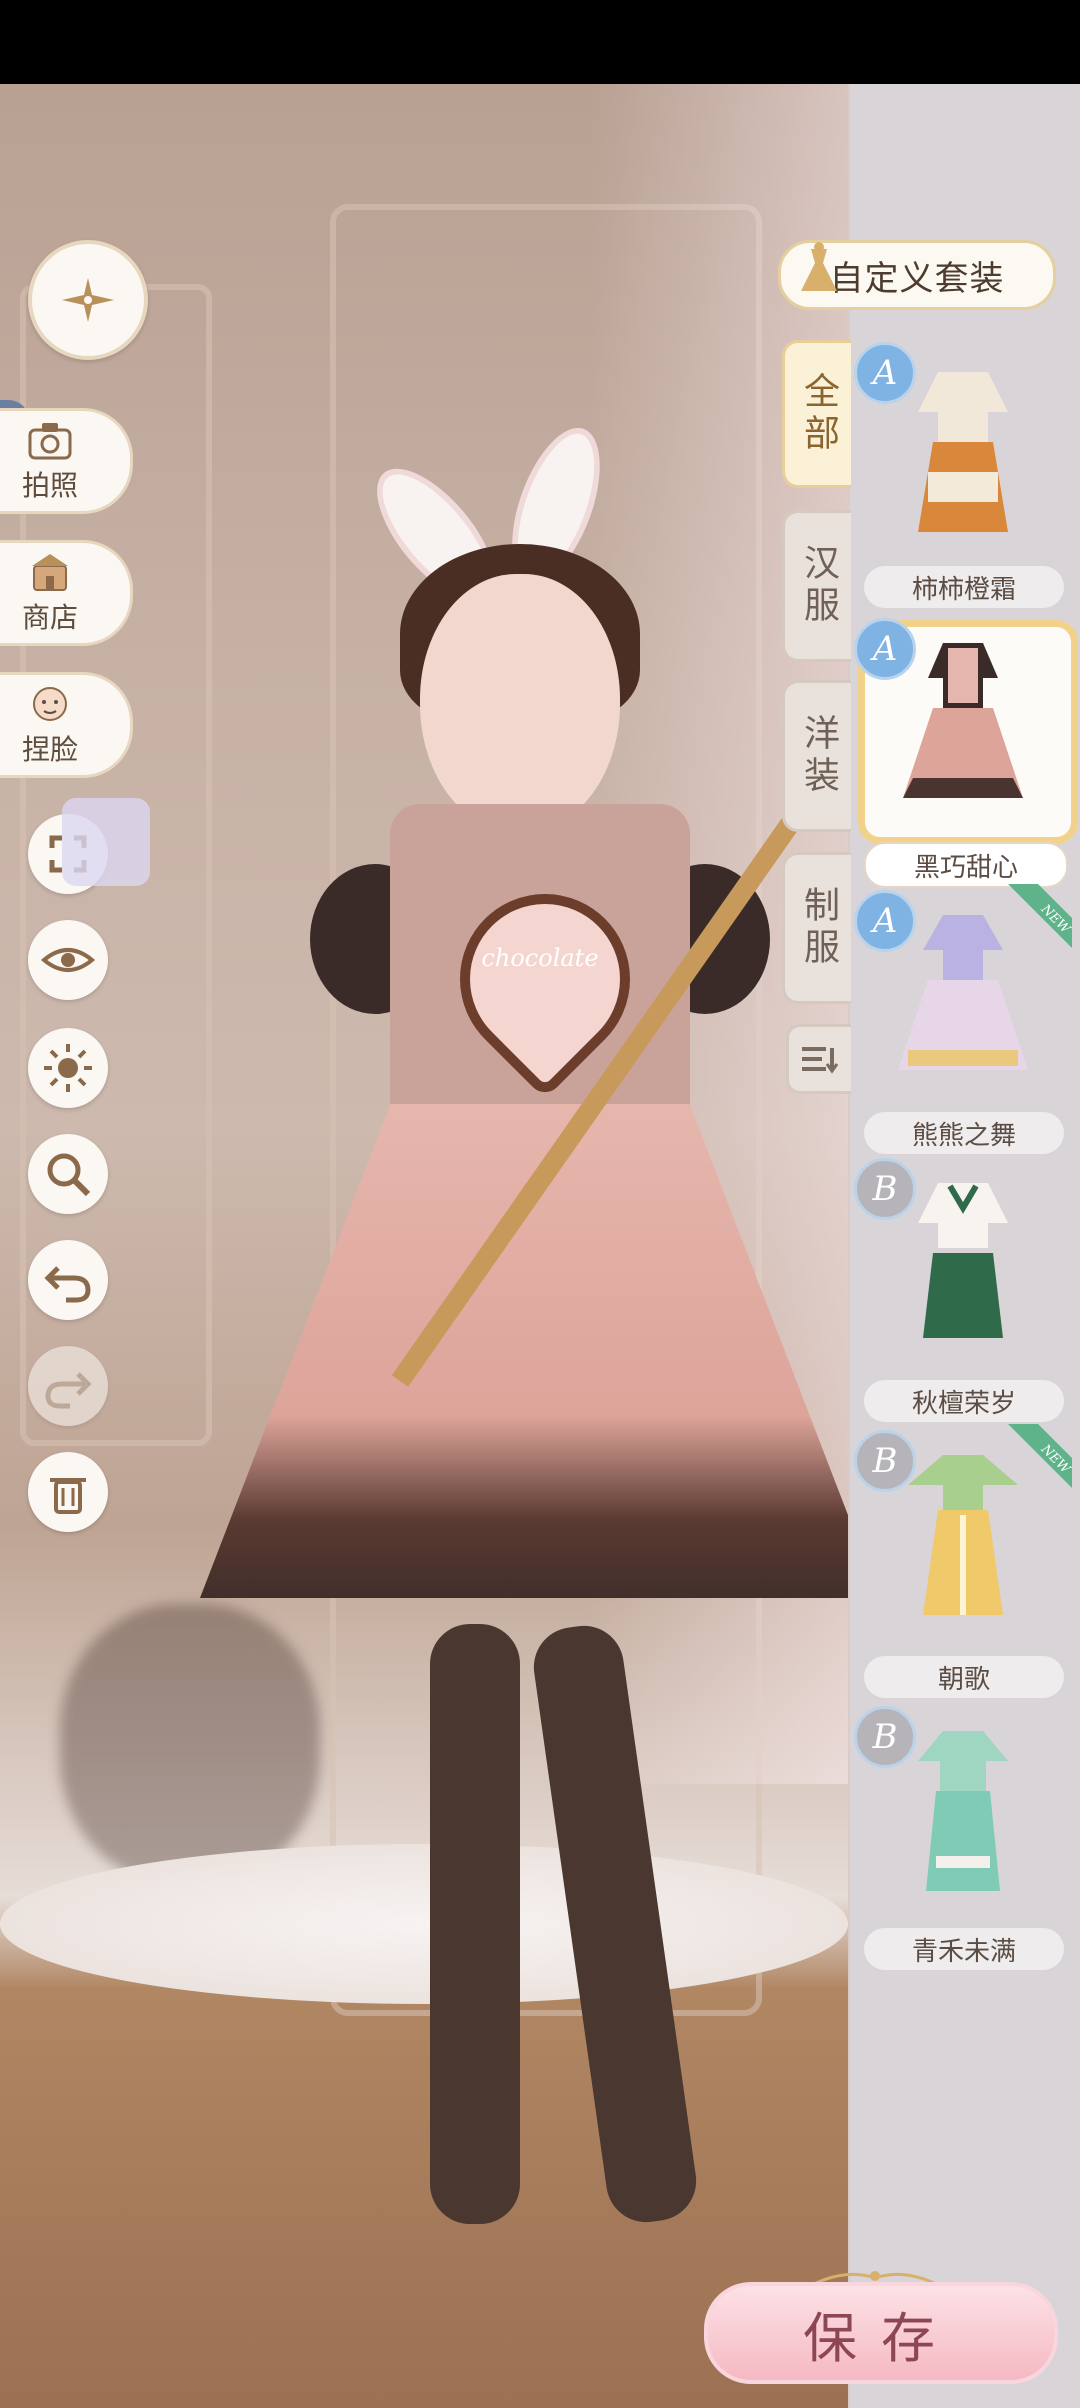 This screenshot has width=1080, height=2408. What do you see at coordinates (816, 756) in the screenshot?
I see `tab-western-dress: 洋装` at bounding box center [816, 756].